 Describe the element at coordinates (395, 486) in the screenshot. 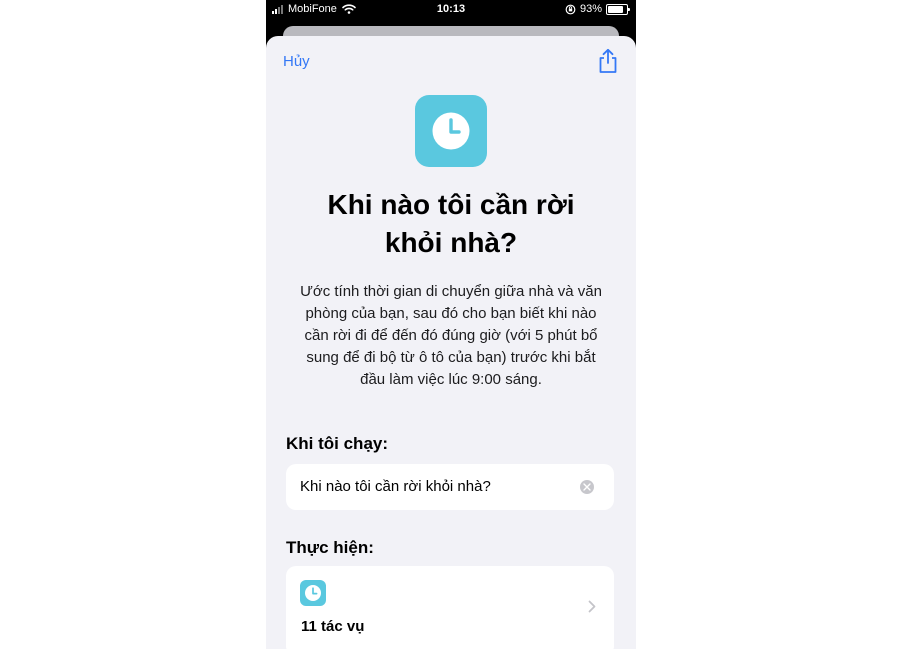

I see `when-run-text: Khi nào tôi cần rời khỏi nhà?` at that location.